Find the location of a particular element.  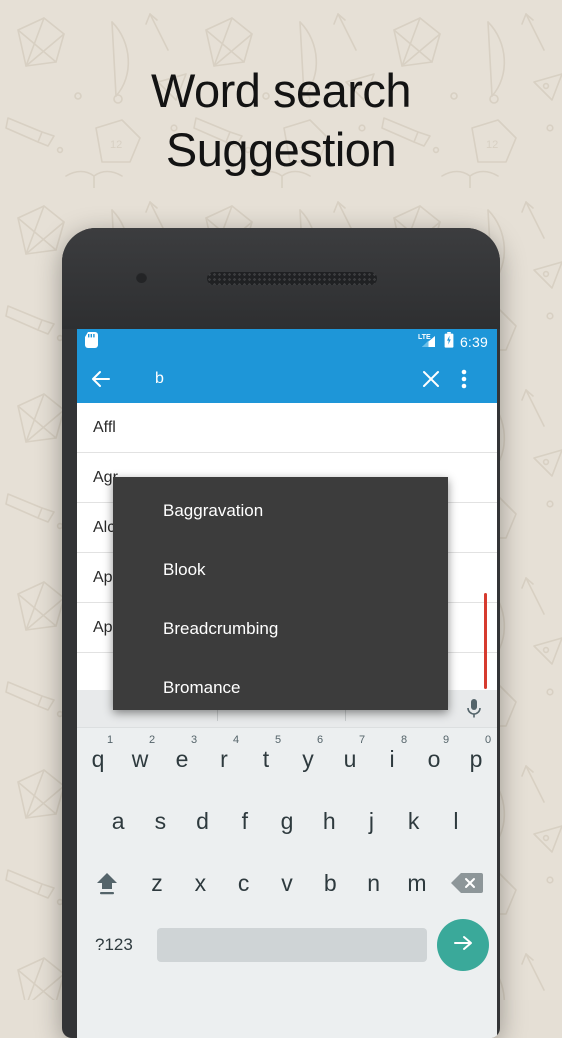

list-item: Affl is located at coordinates (287, 428).